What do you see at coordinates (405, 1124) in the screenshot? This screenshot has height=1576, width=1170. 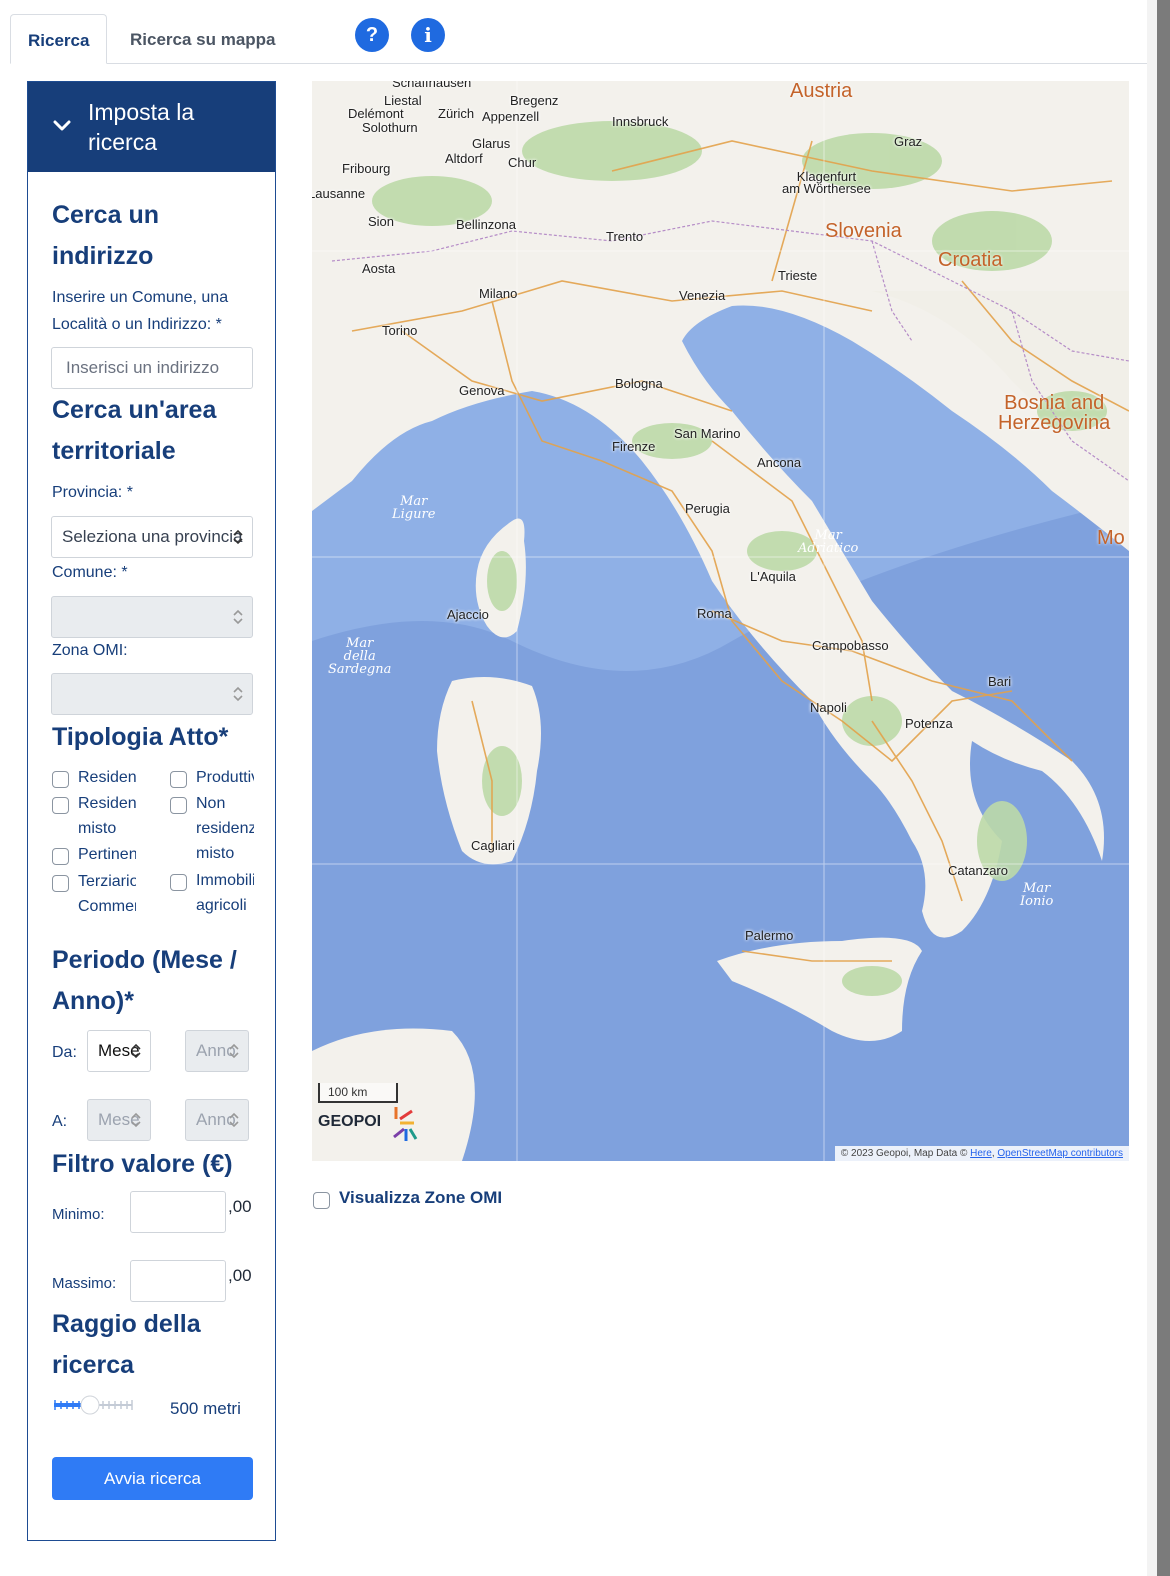 I see `geopoi-burst-icon` at bounding box center [405, 1124].